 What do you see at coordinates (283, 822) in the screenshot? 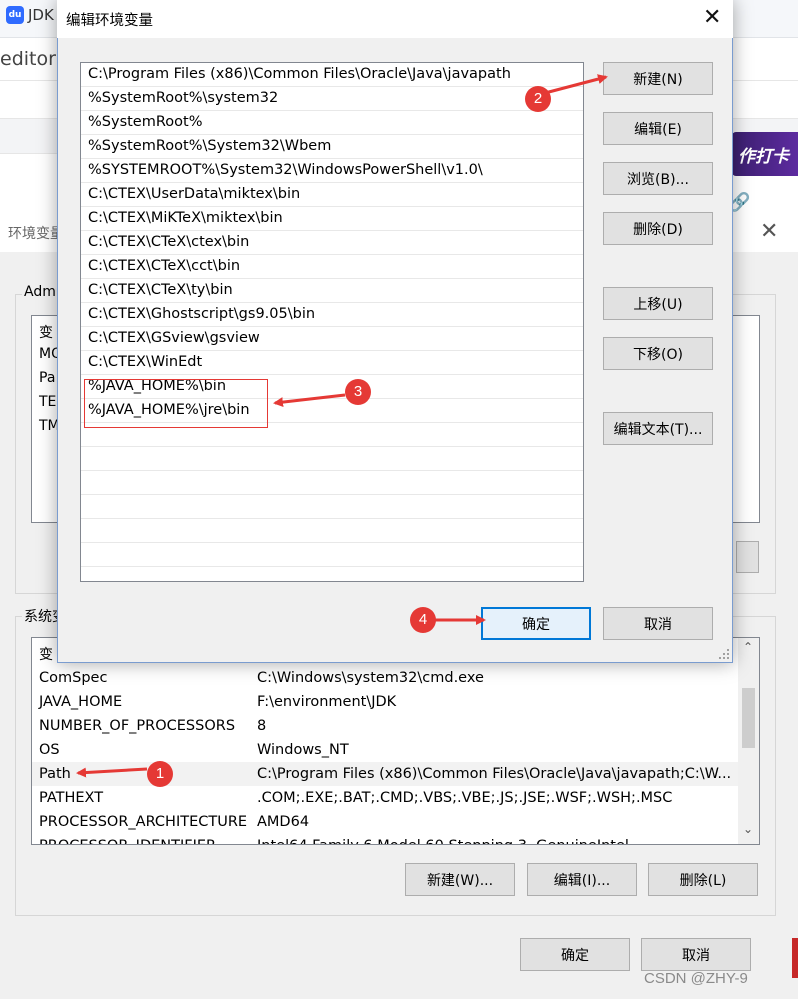
I see `var-value: AMD64` at bounding box center [283, 822].